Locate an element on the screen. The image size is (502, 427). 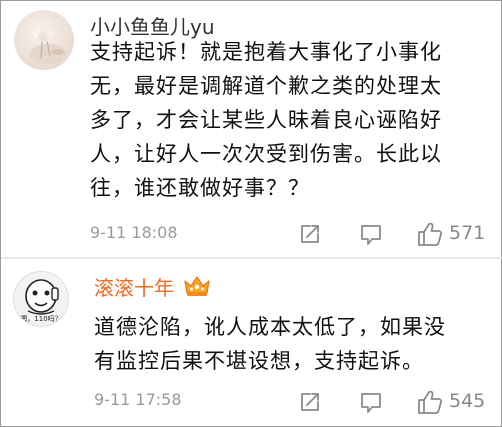
comment-text-line: 人，让好人一次次受到伤害。长此以 is located at coordinates (266, 154).